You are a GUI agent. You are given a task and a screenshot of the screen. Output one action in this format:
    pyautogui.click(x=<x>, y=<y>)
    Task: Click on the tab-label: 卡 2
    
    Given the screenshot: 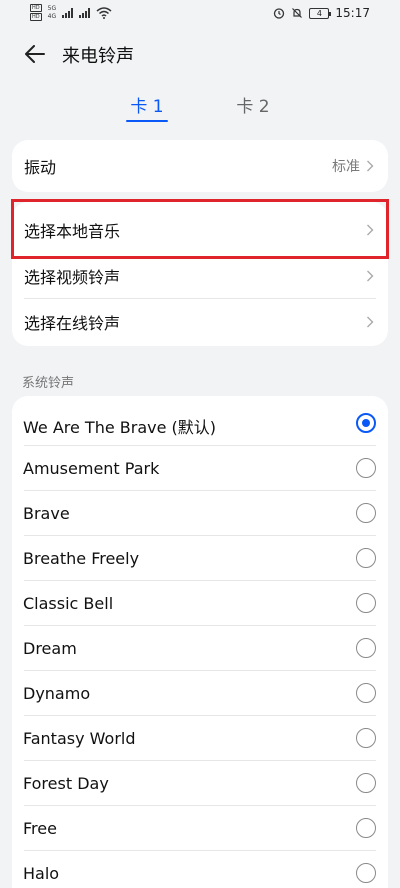 What is the action you would take?
    pyautogui.click(x=253, y=107)
    